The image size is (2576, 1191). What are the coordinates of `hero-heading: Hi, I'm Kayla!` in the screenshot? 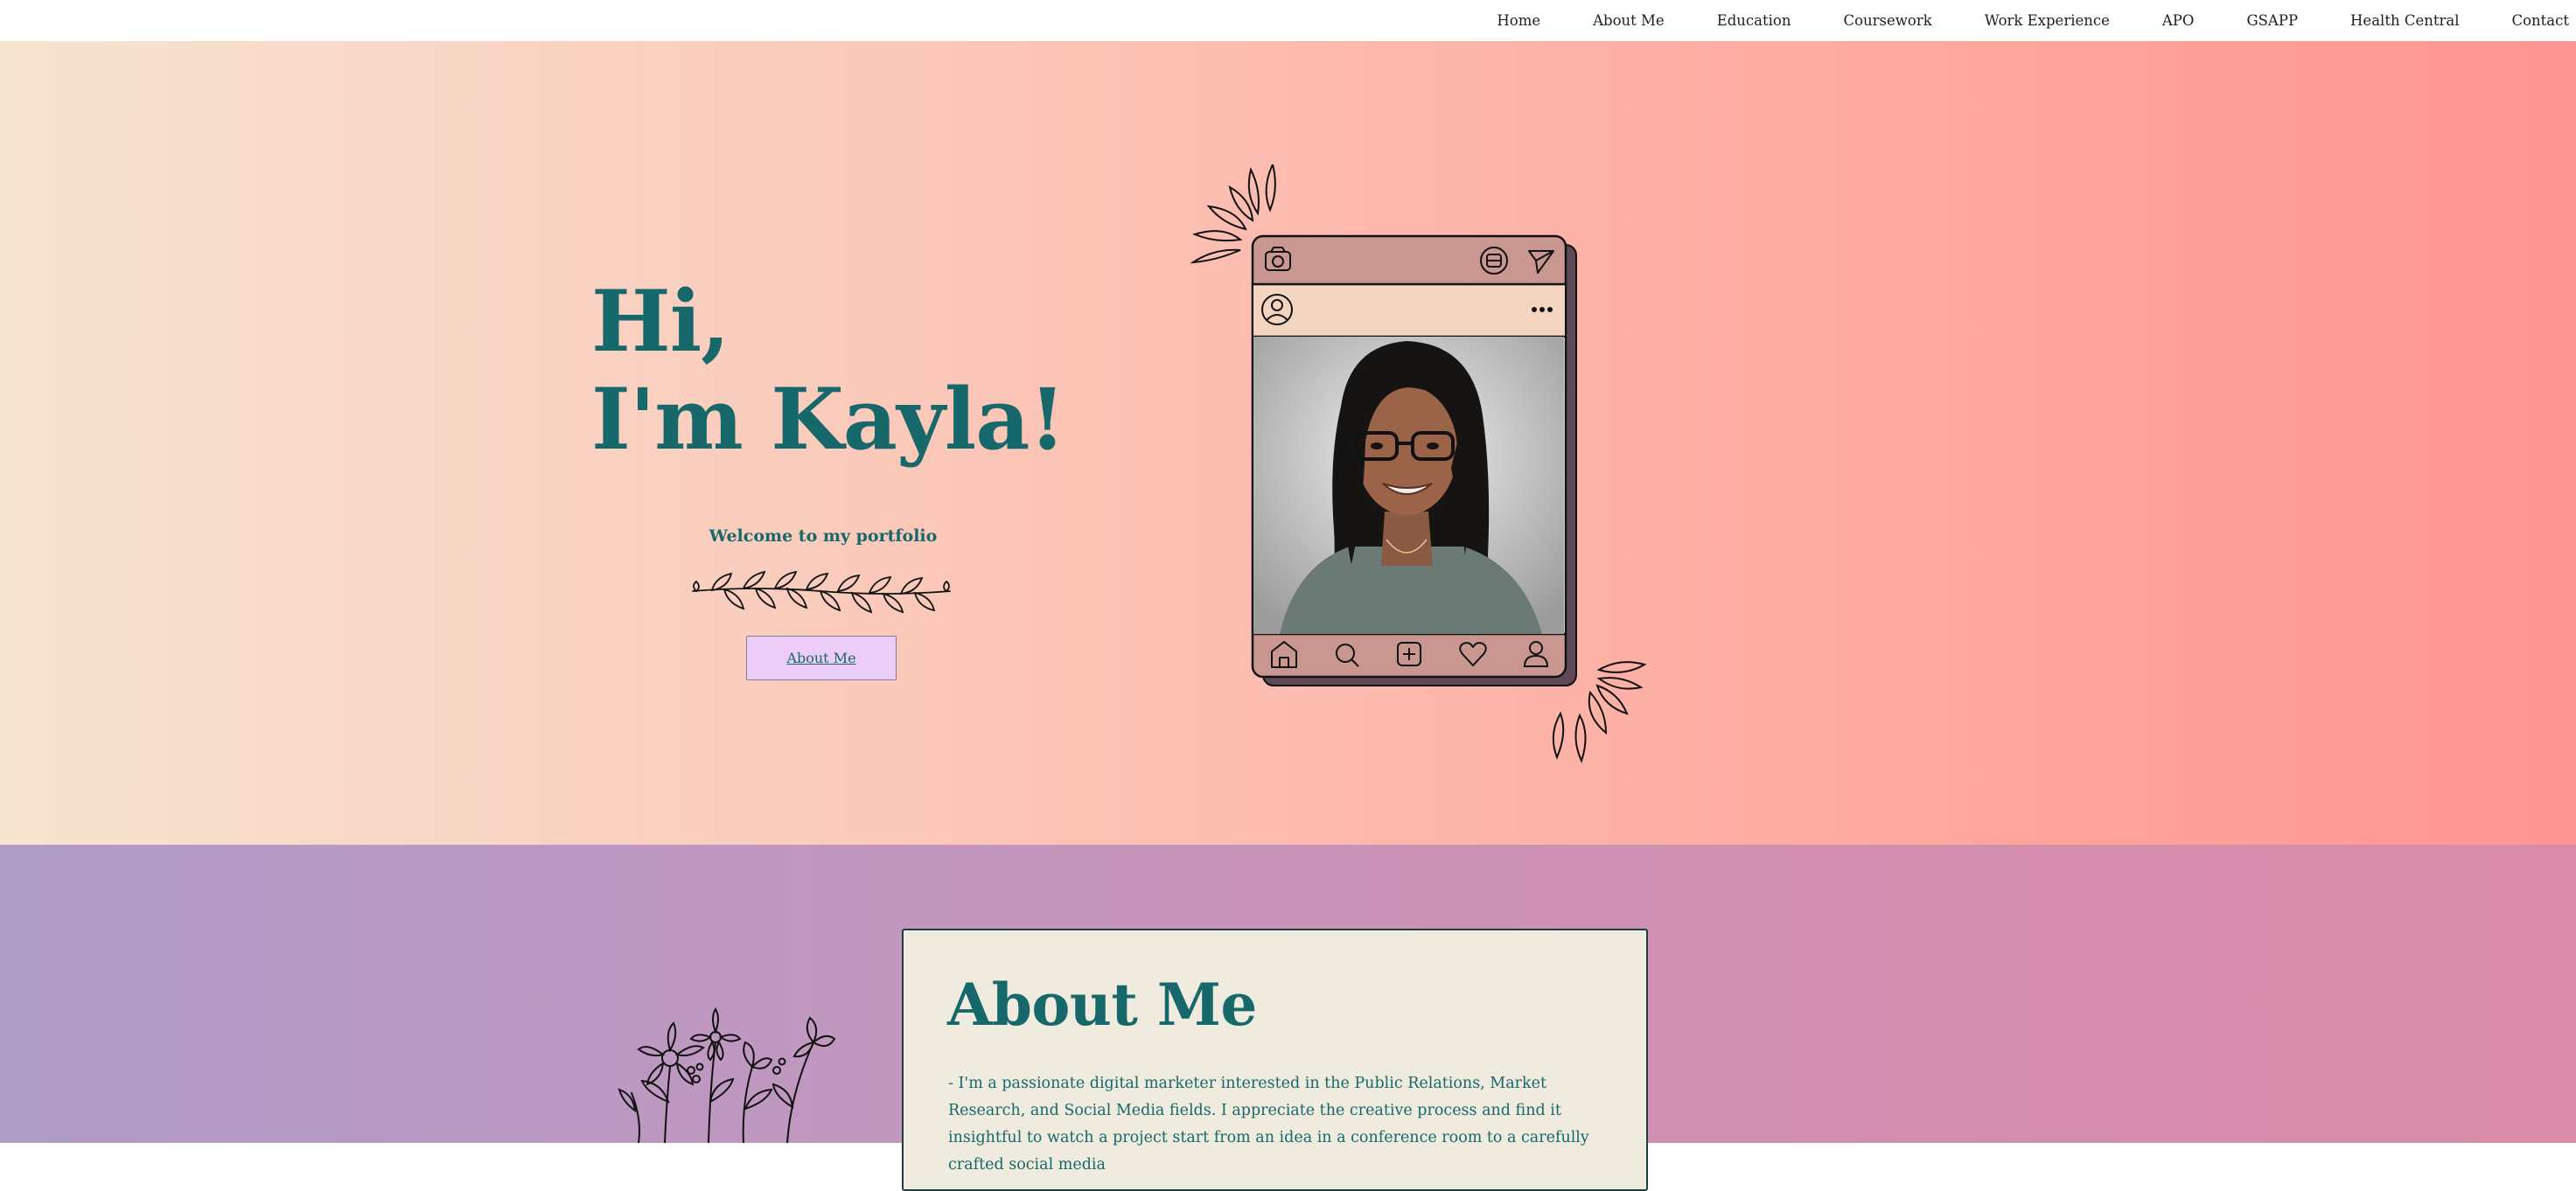 It's located at (828, 370).